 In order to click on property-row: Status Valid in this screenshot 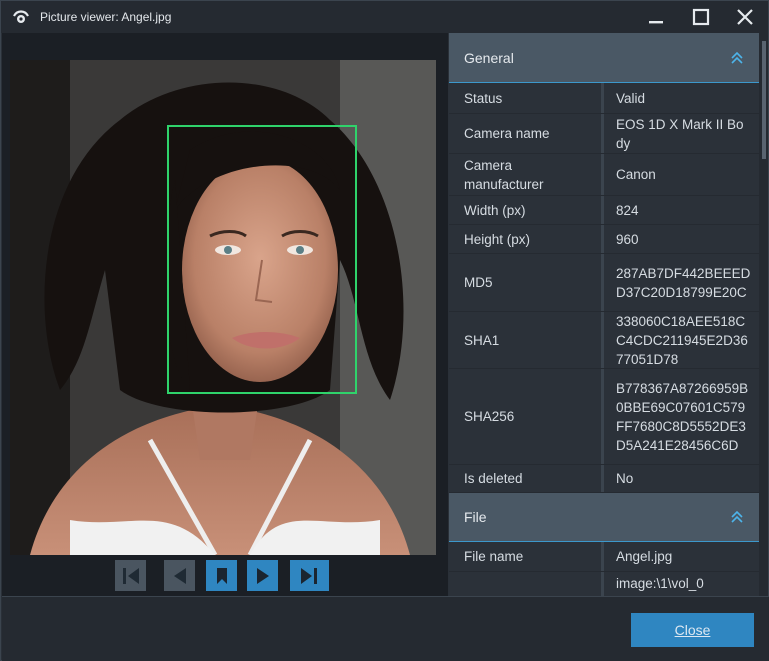, I will do `click(604, 98)`.